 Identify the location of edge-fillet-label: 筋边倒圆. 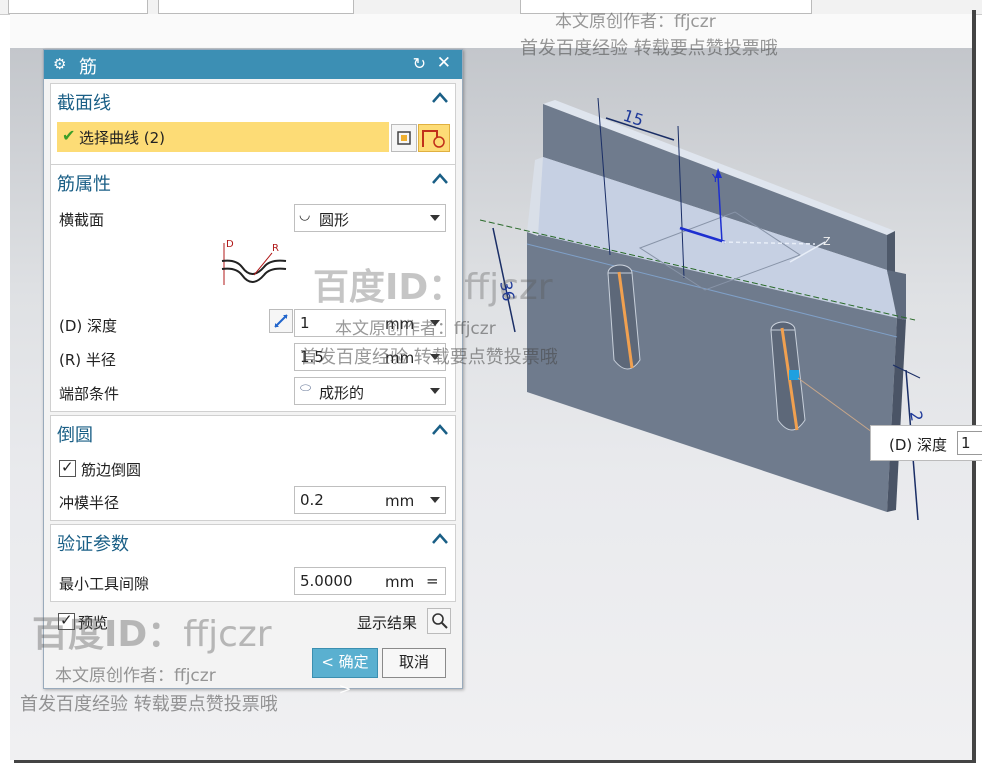
(111, 470).